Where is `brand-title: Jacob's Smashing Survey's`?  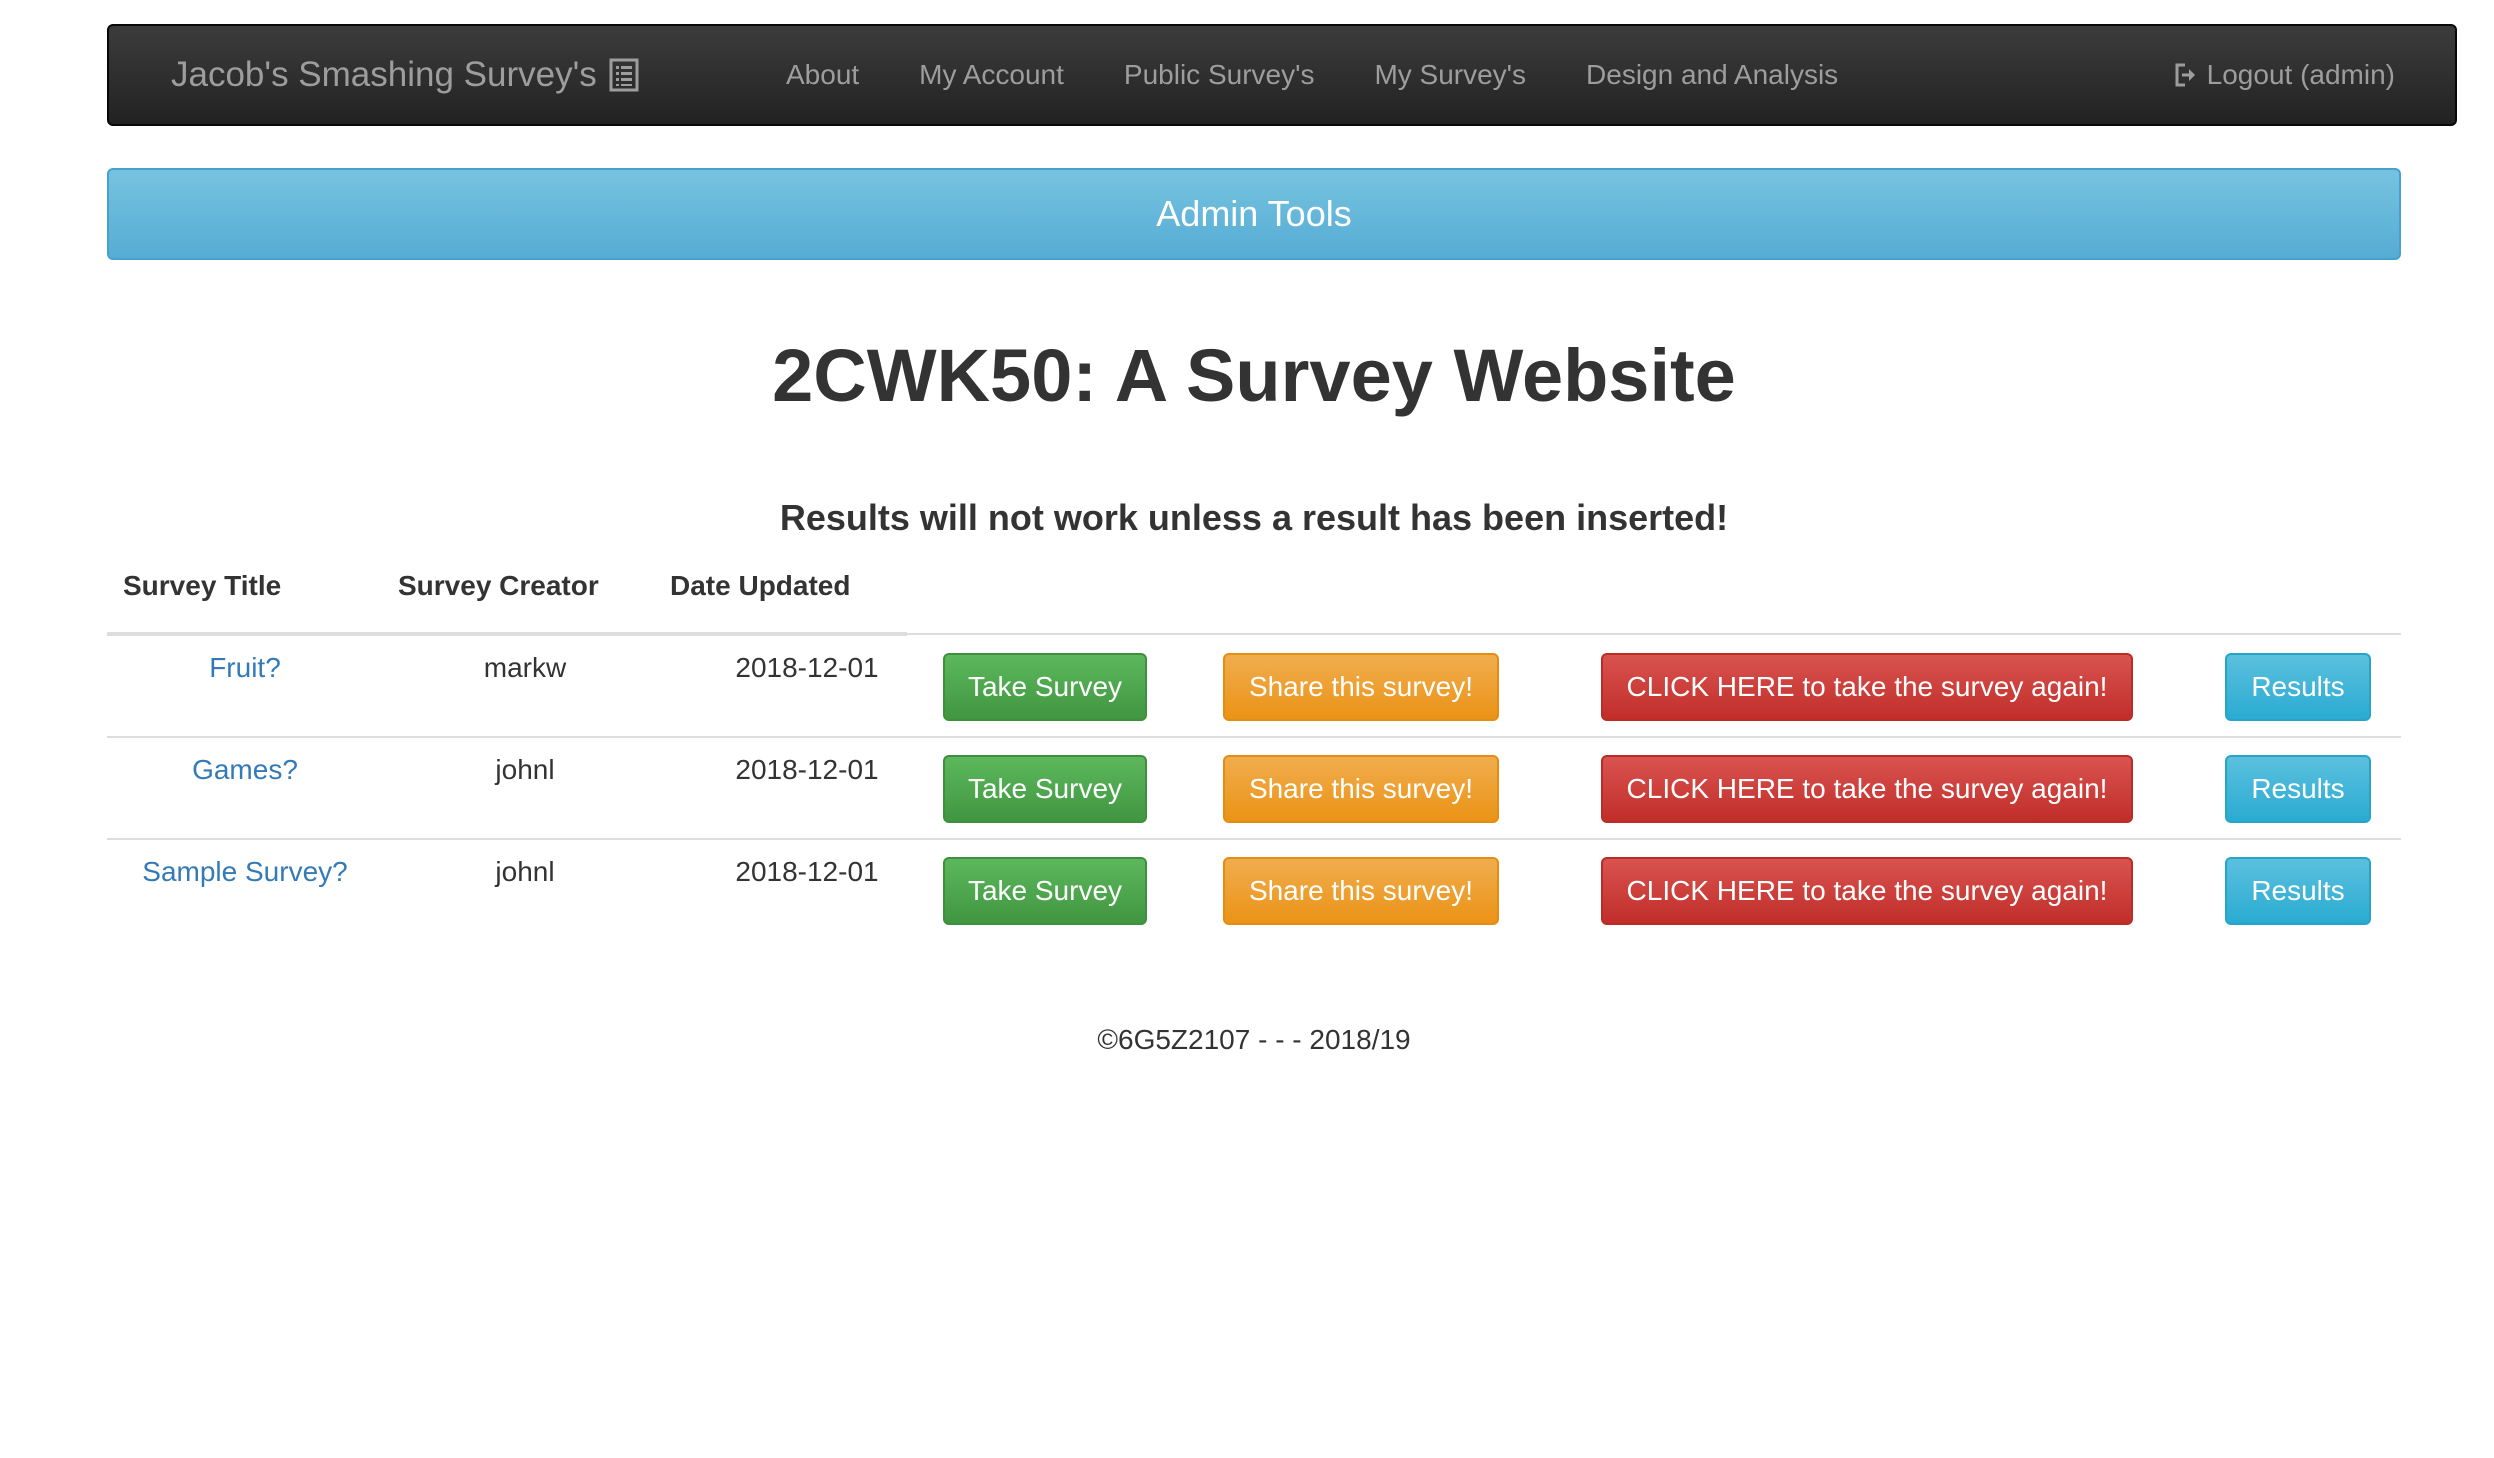
brand-title: Jacob's Smashing Survey's is located at coordinates (384, 74).